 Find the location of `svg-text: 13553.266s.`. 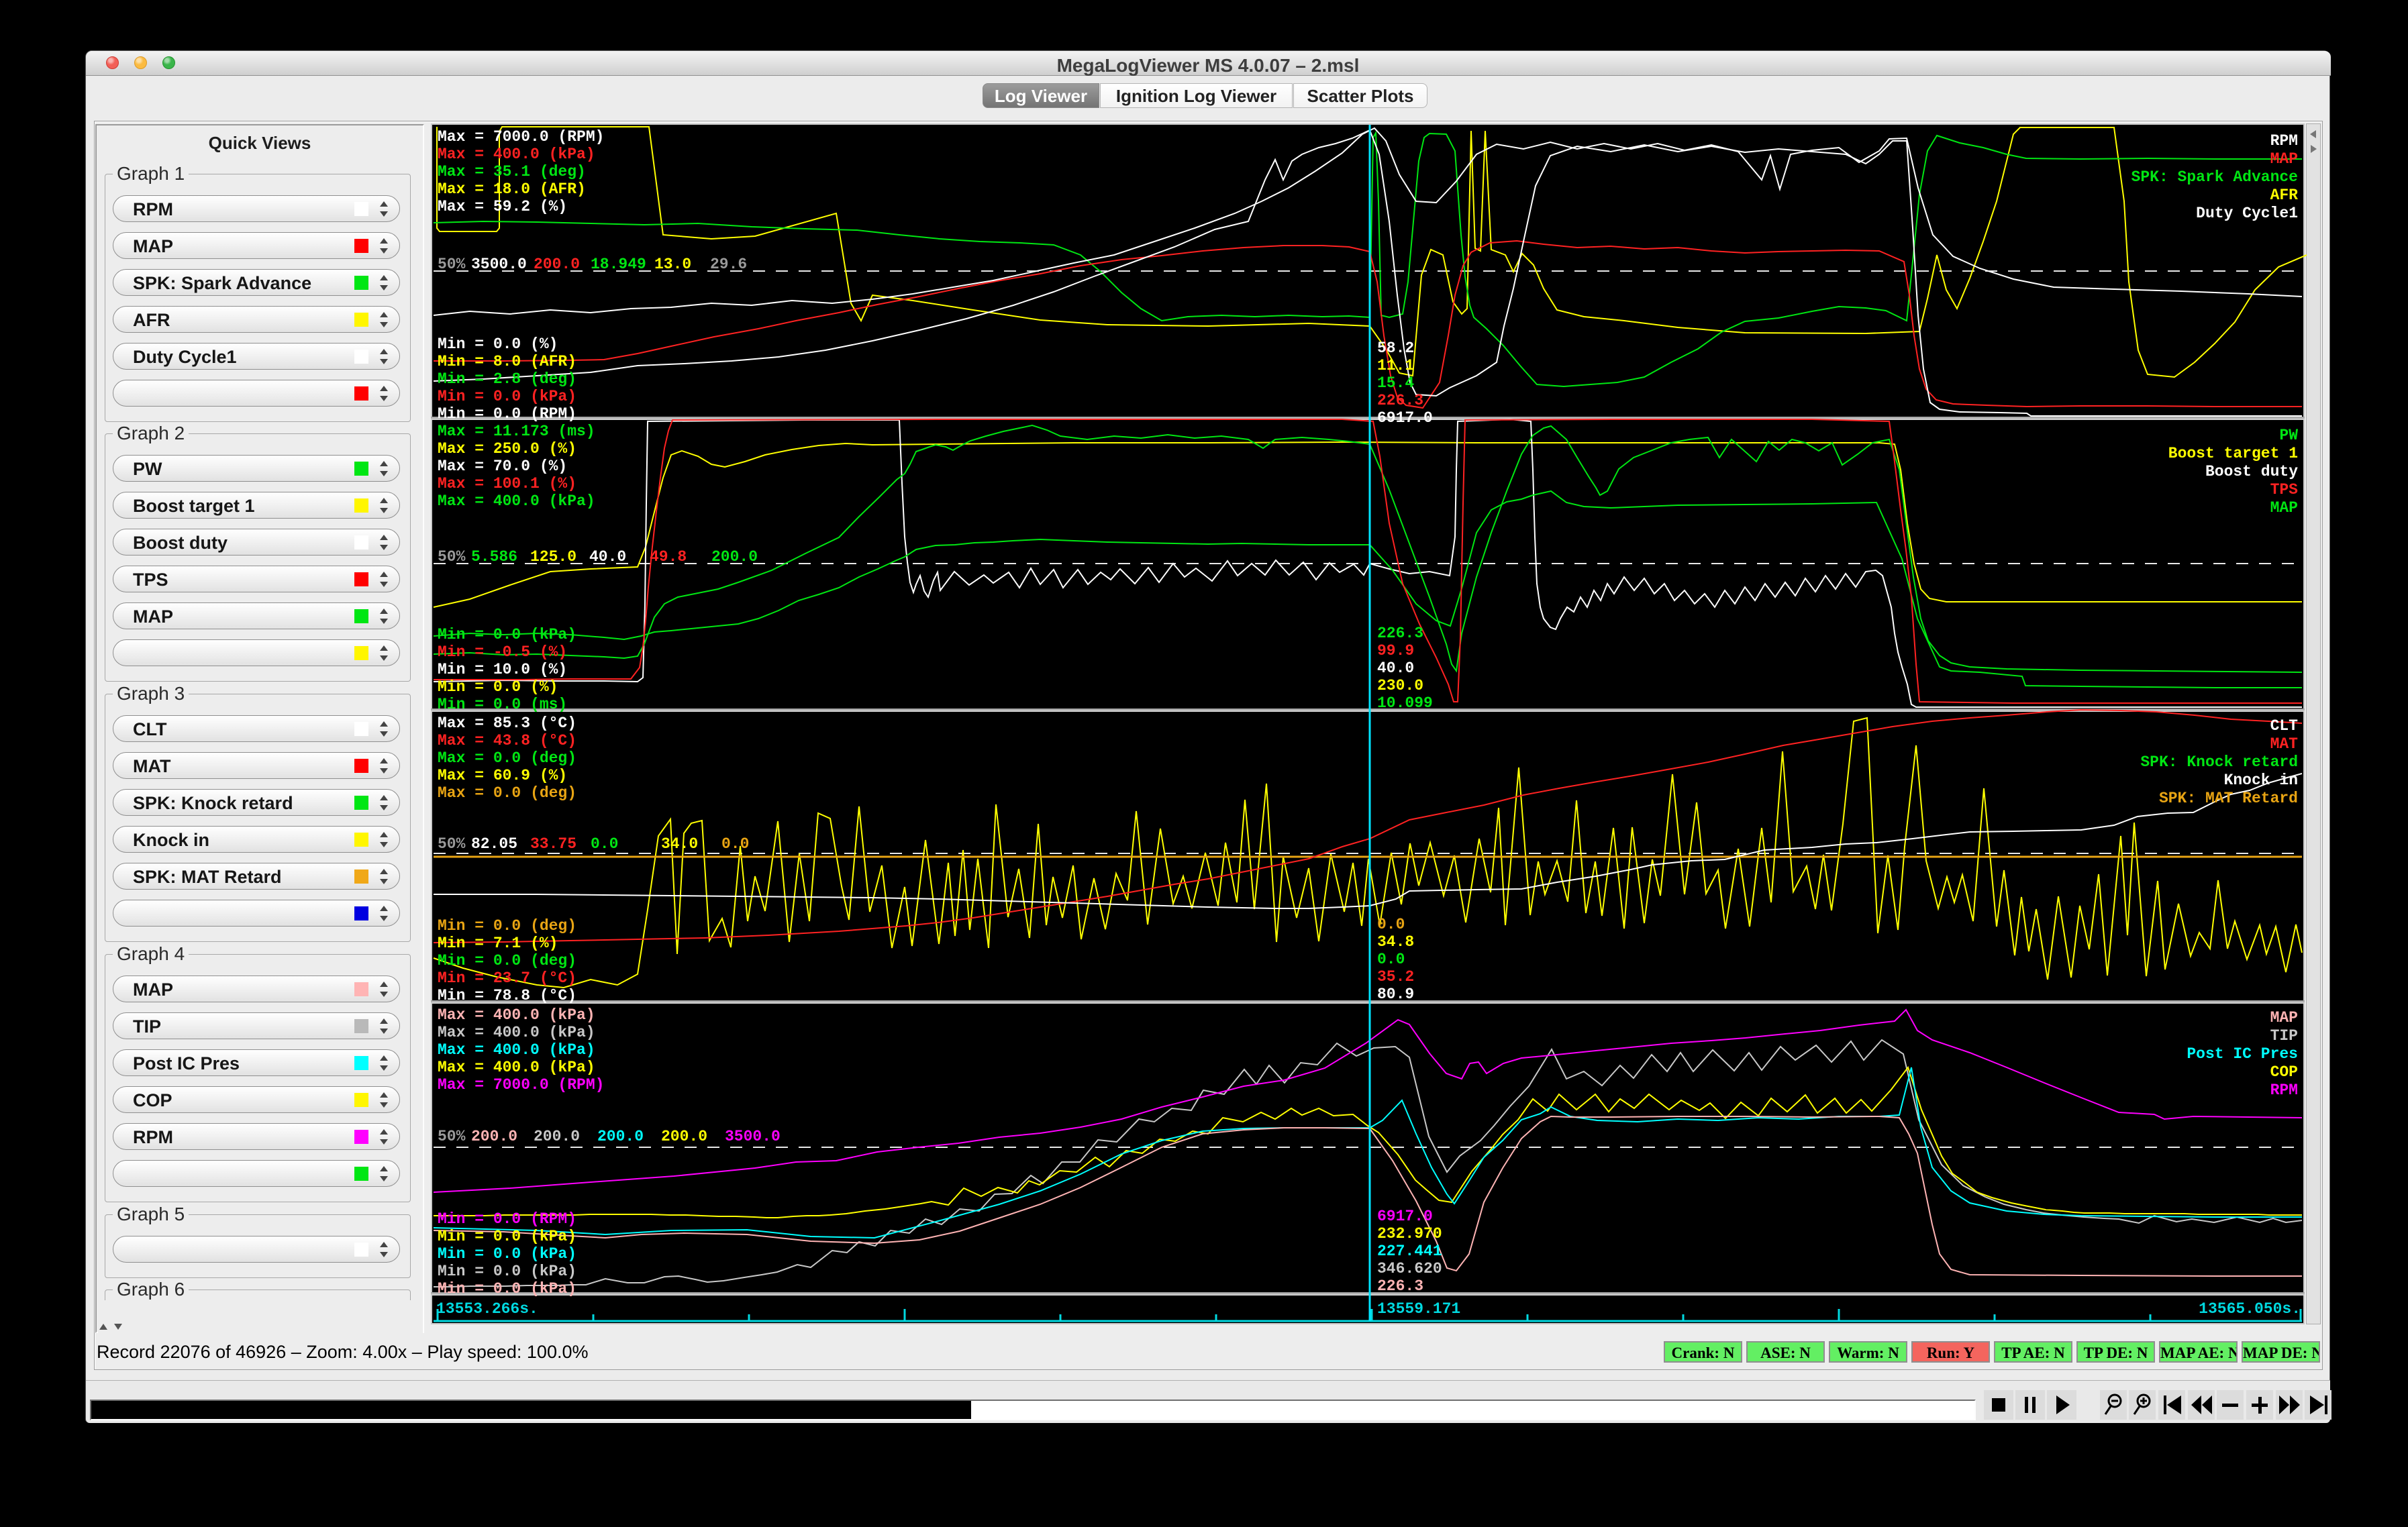

svg-text: 13553.266s. is located at coordinates (487, 1309).